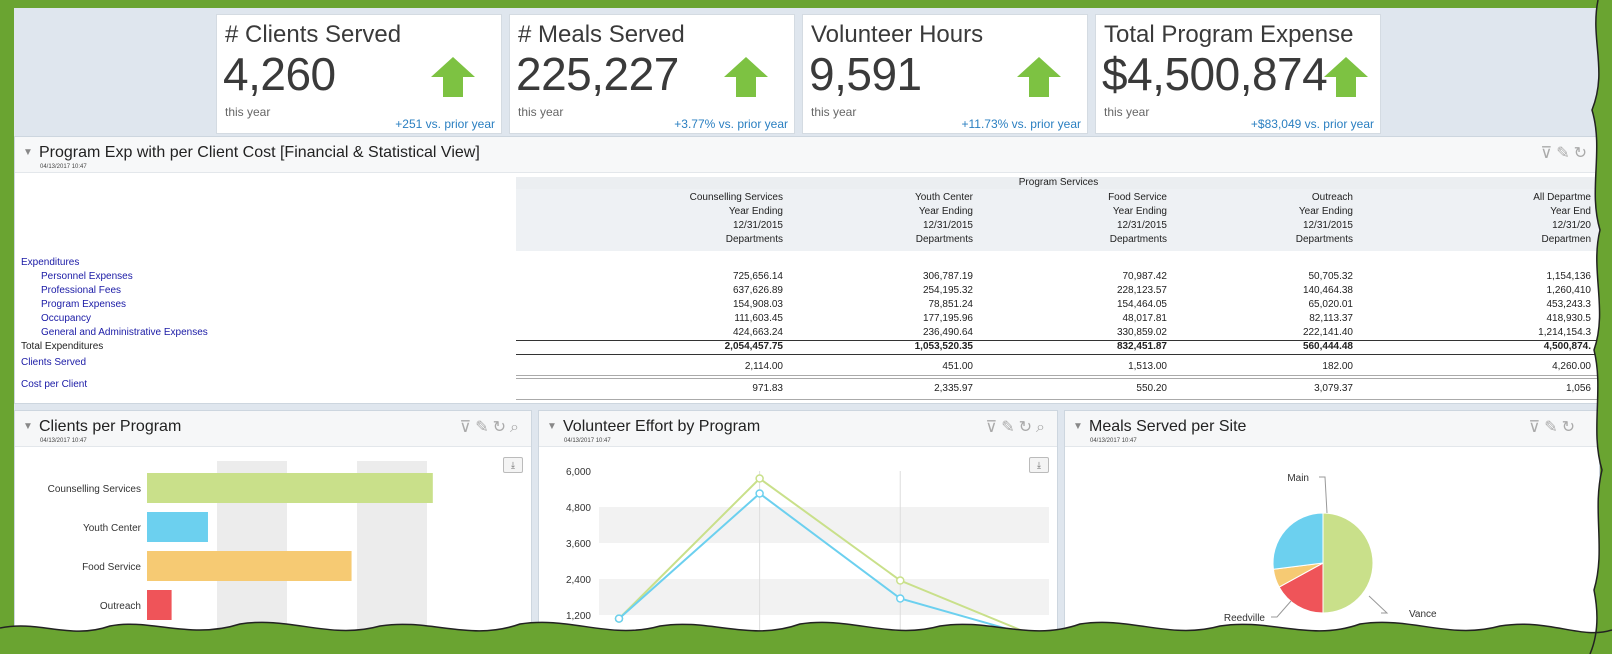 The height and width of the screenshot is (654, 1612). What do you see at coordinates (81, 290) in the screenshot?
I see `row-label: Professional Fees` at bounding box center [81, 290].